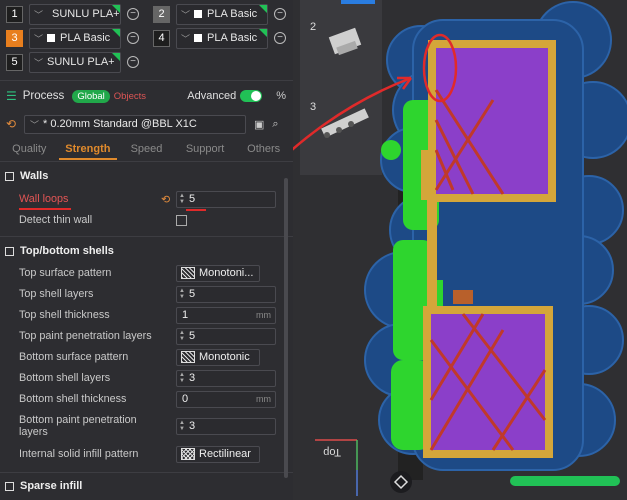  Describe the element at coordinates (313, 107) in the screenshot. I see `plate-3-label: 3` at that location.